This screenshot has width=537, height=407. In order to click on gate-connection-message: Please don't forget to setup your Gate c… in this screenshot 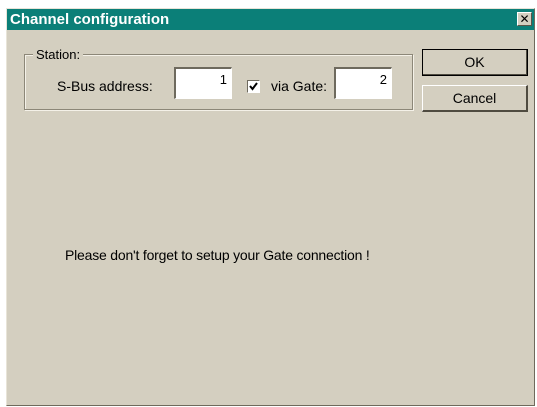, I will do `click(217, 255)`.